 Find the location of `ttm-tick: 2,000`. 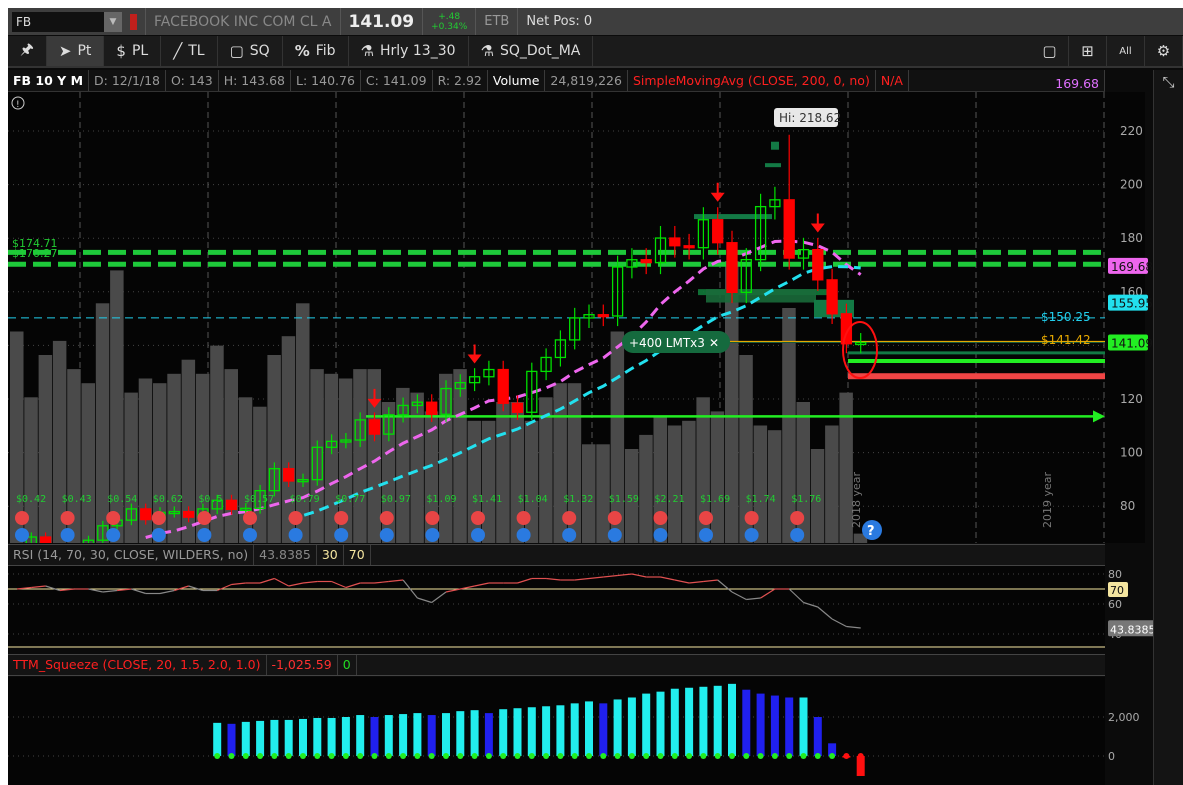

ttm-tick: 2,000 is located at coordinates (1124, 717).